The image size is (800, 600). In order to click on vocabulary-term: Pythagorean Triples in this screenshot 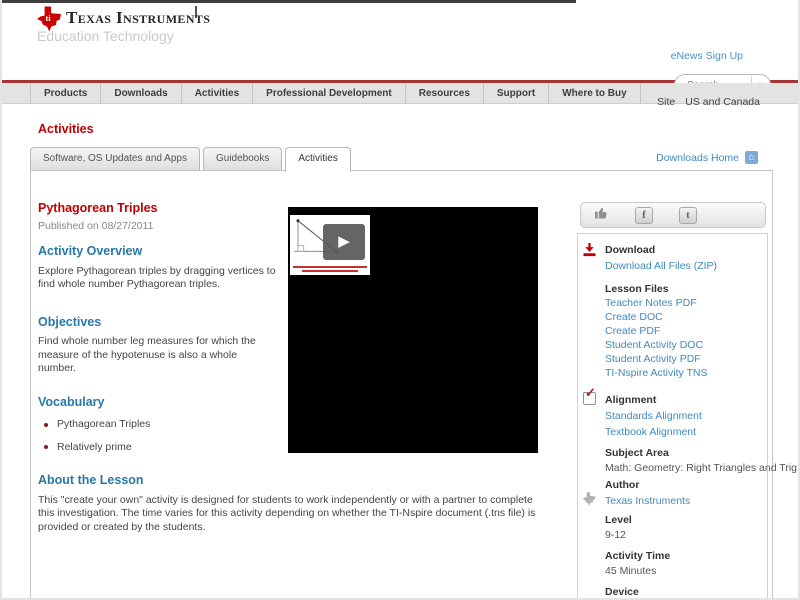, I will do `click(104, 424)`.